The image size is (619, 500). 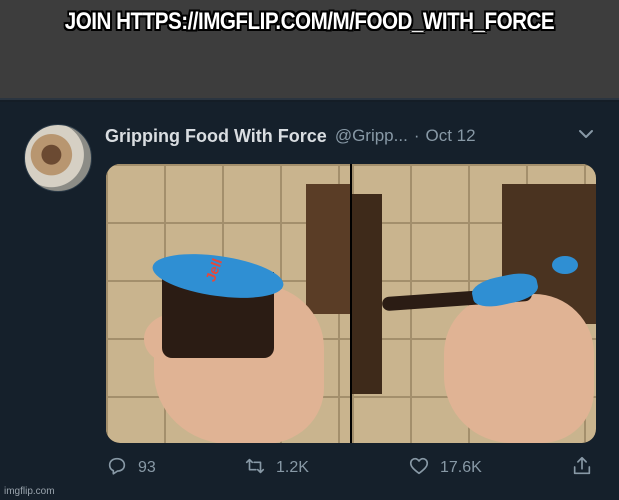 I want to click on chevron-down-icon, so click(x=586, y=134).